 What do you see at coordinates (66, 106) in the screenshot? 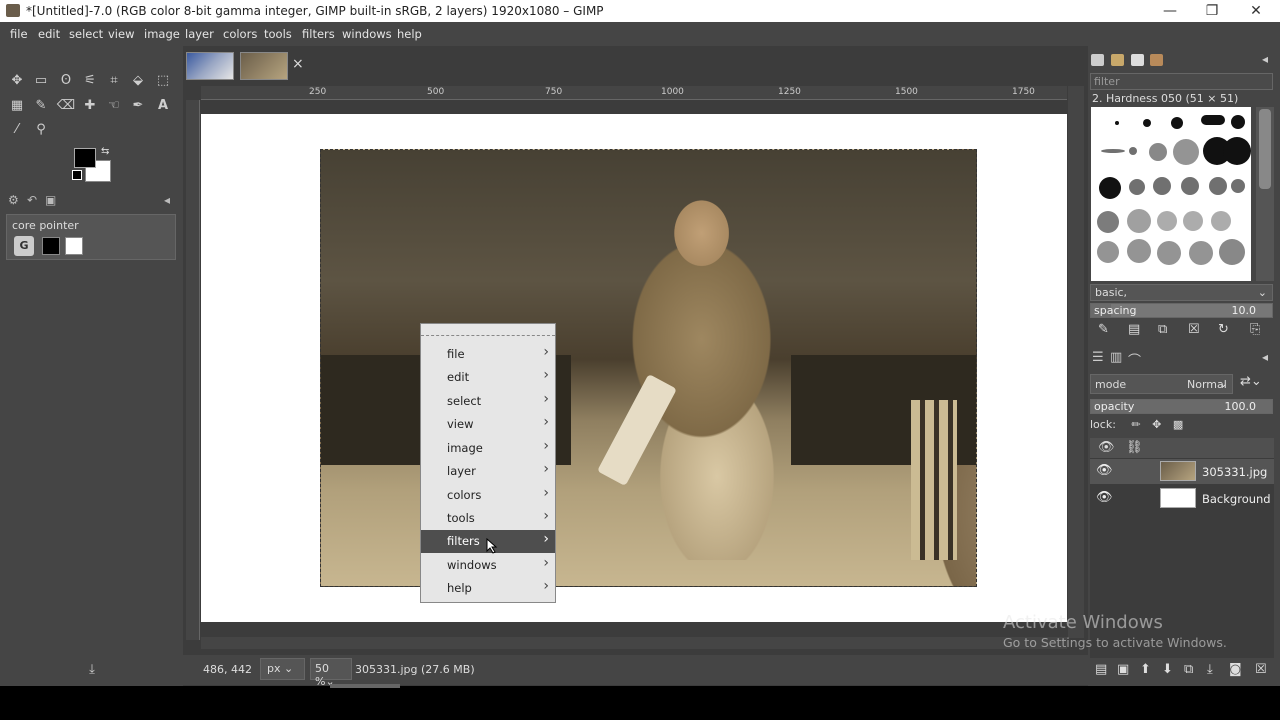
I see `eraser-icon: ⌫` at bounding box center [66, 106].